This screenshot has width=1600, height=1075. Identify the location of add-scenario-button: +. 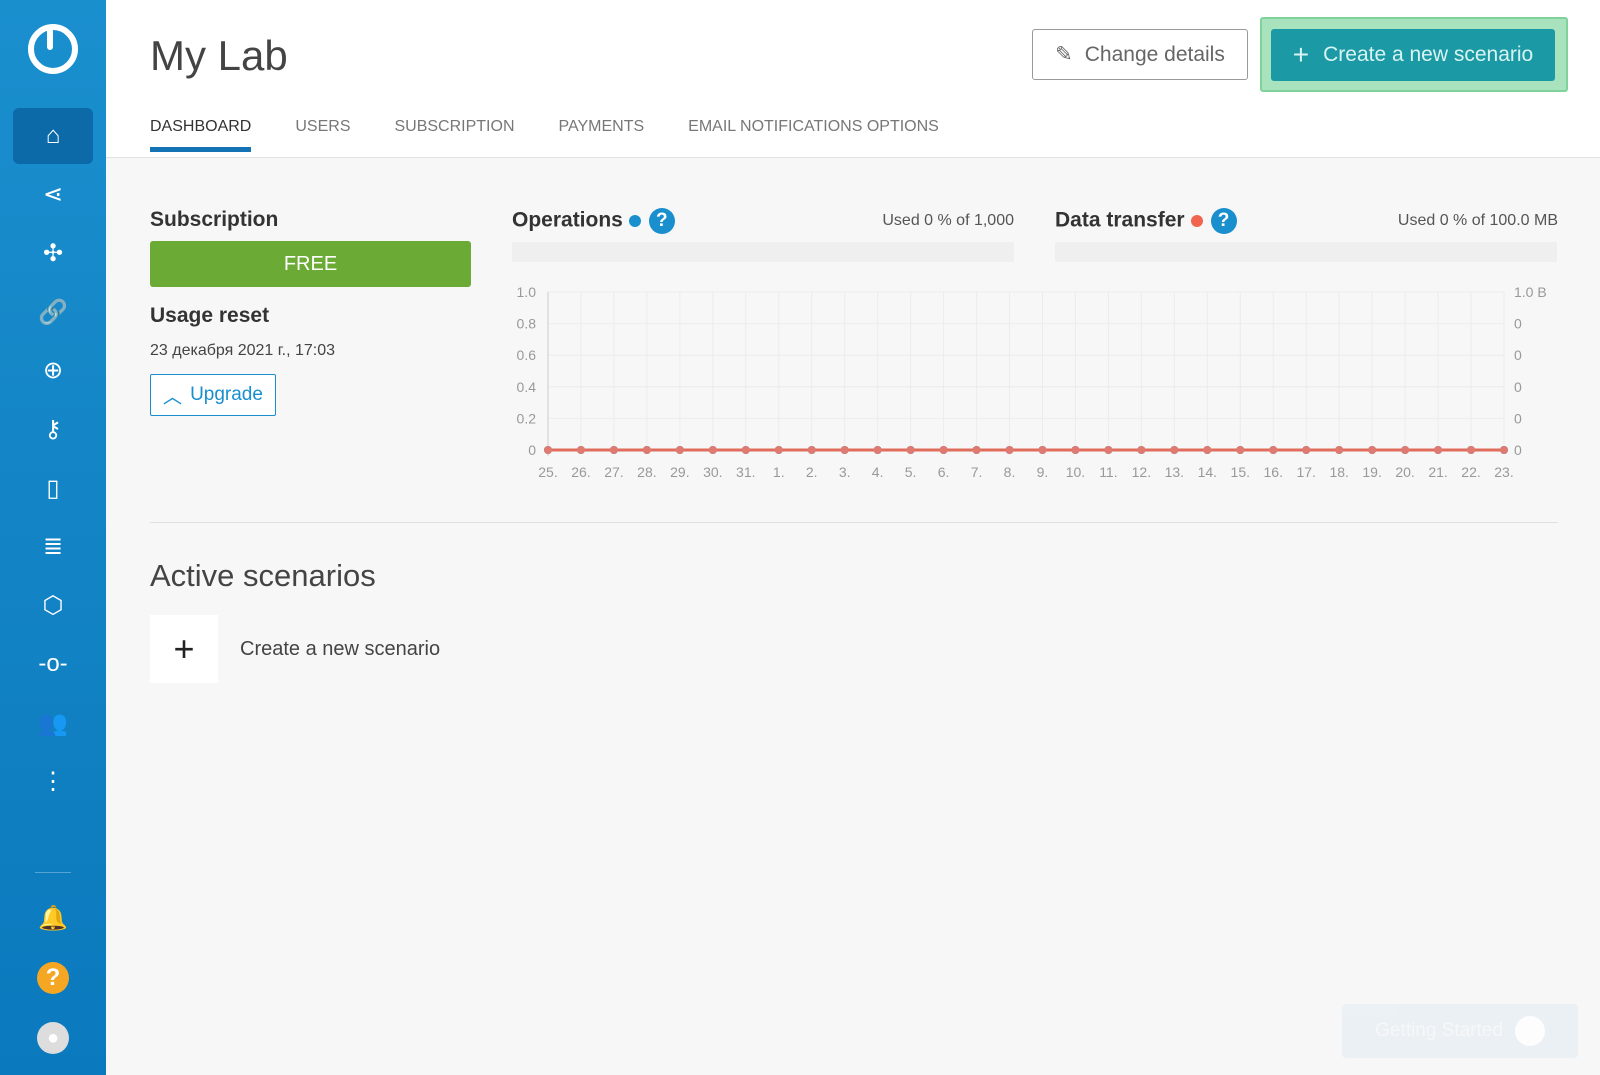
(184, 649).